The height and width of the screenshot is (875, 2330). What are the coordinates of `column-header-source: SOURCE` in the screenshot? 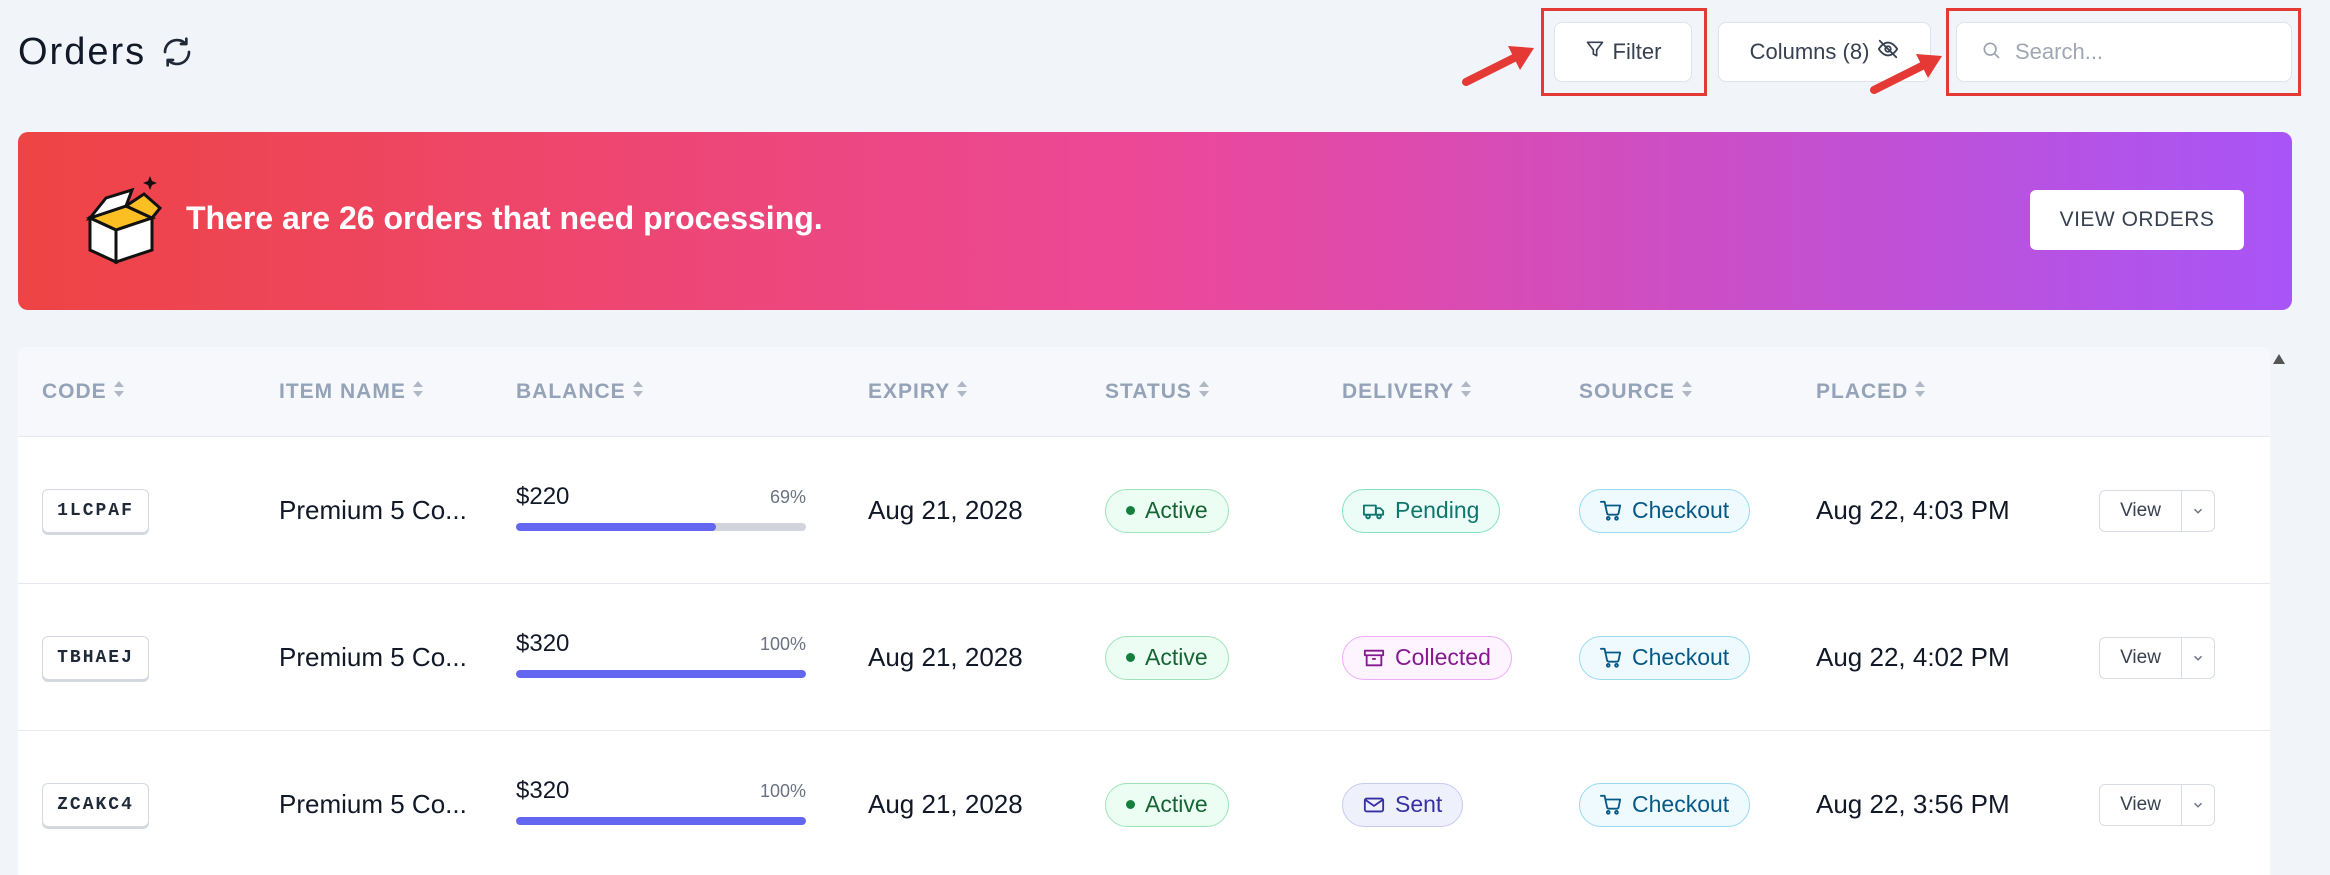 It's located at (1636, 392).